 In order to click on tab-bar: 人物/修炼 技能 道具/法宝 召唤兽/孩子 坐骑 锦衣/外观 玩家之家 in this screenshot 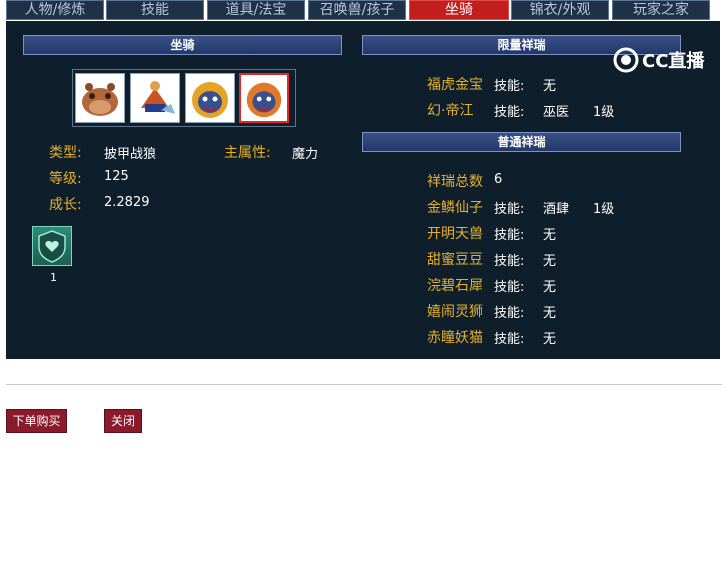, I will do `click(363, 10)`.